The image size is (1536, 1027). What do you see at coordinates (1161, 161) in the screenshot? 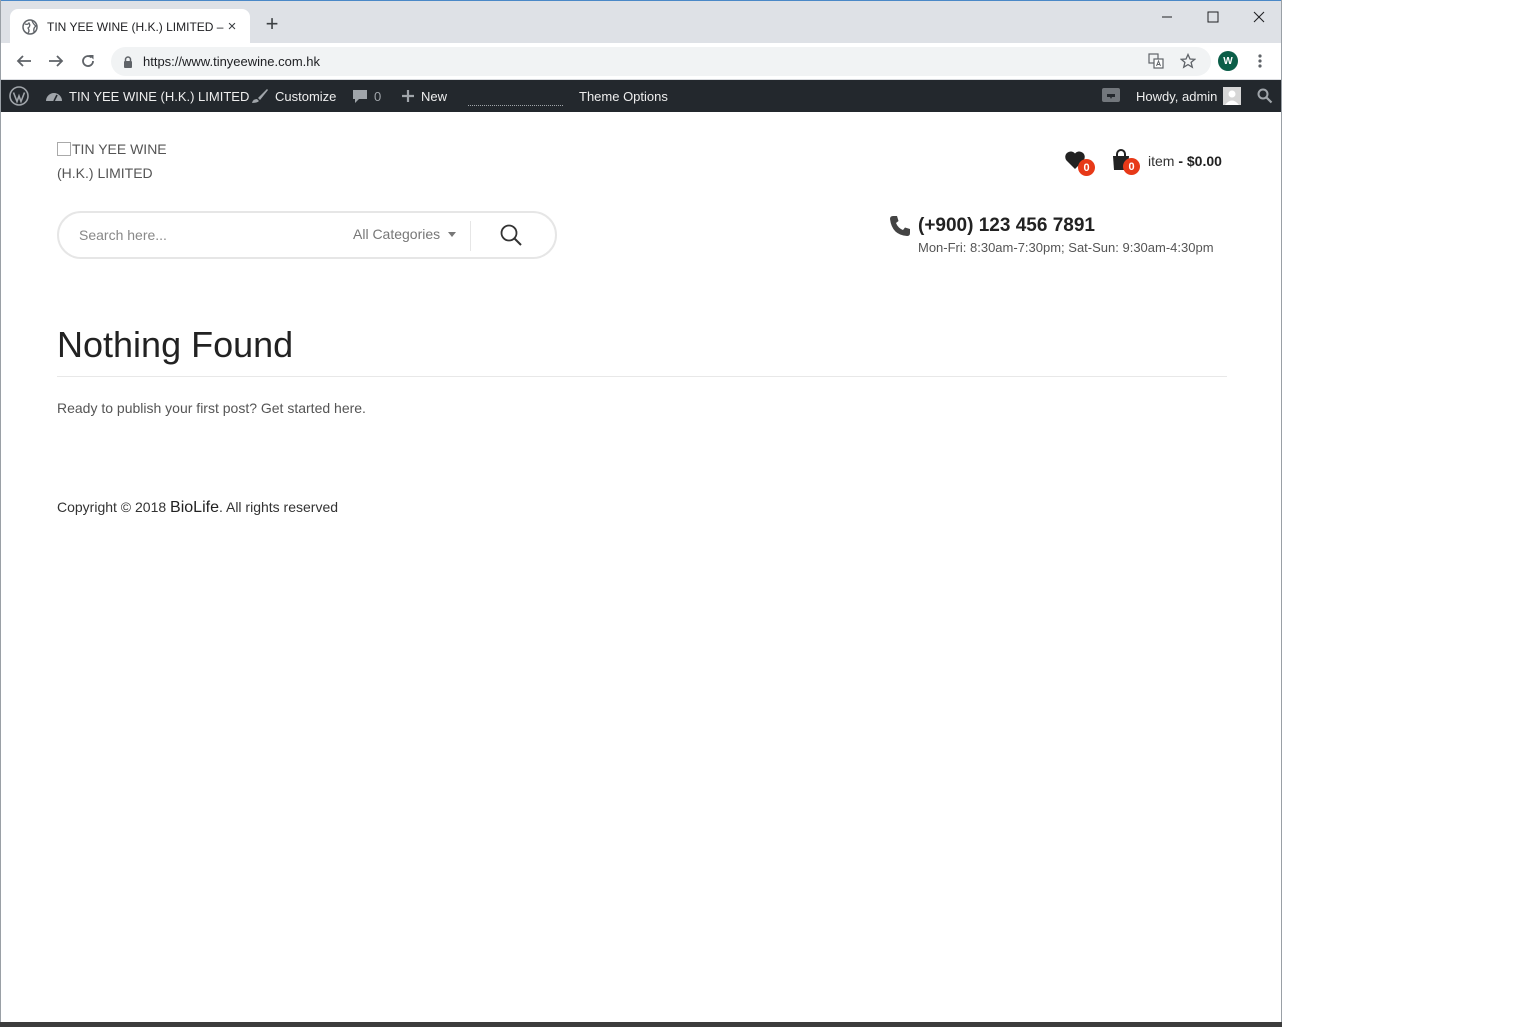
I see `cart-item-label: item` at bounding box center [1161, 161].